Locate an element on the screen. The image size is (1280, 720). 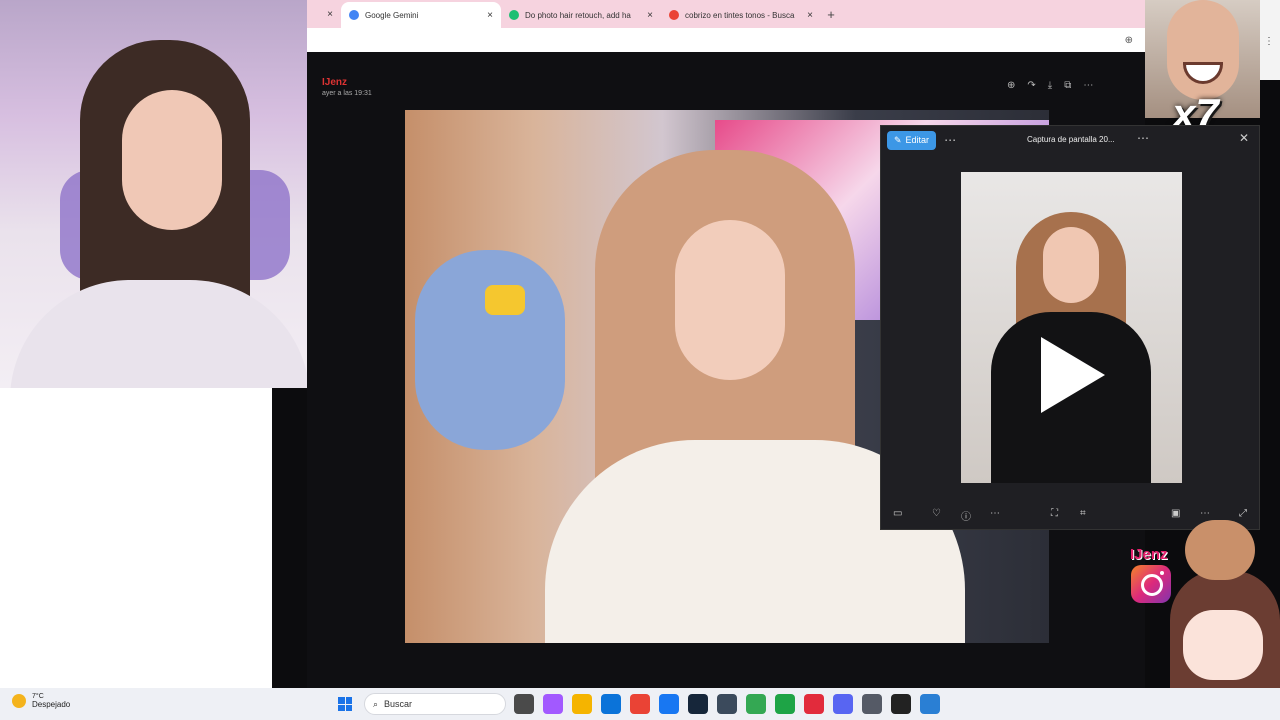
tab-google-gemini: Google Gemini × is located at coordinates (421, 15).